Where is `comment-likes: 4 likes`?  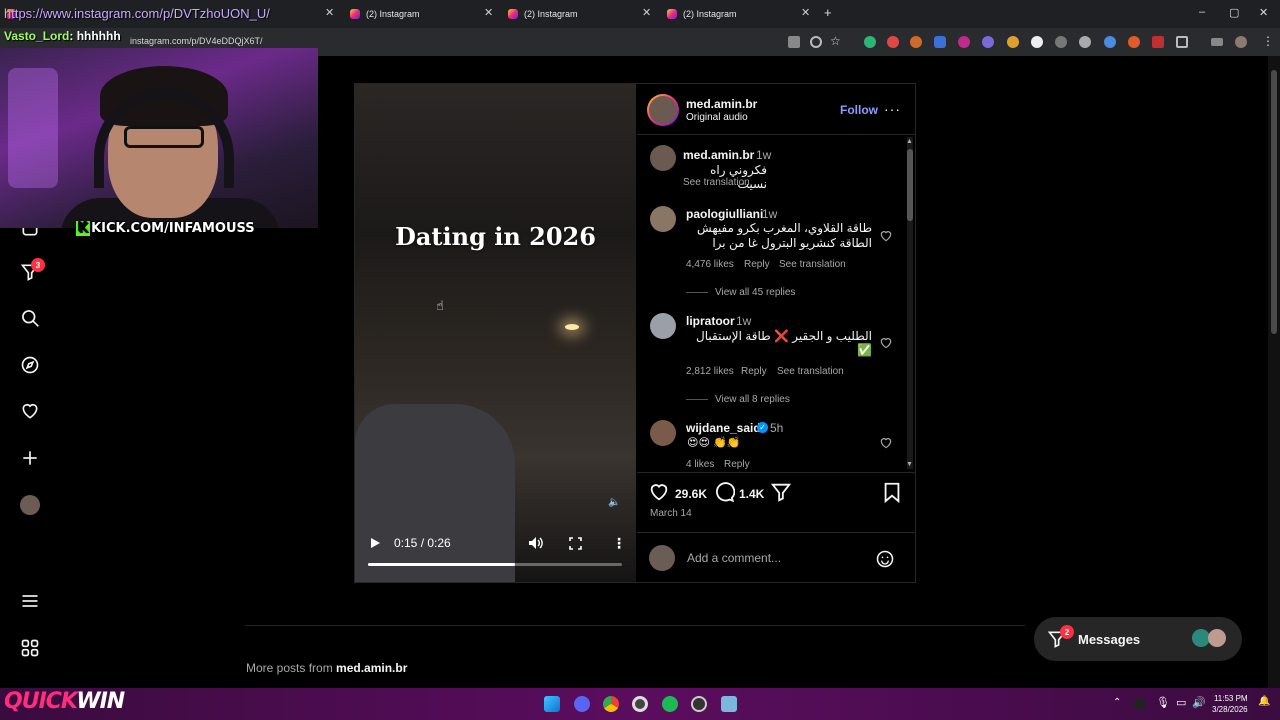 comment-likes: 4 likes is located at coordinates (700, 464).